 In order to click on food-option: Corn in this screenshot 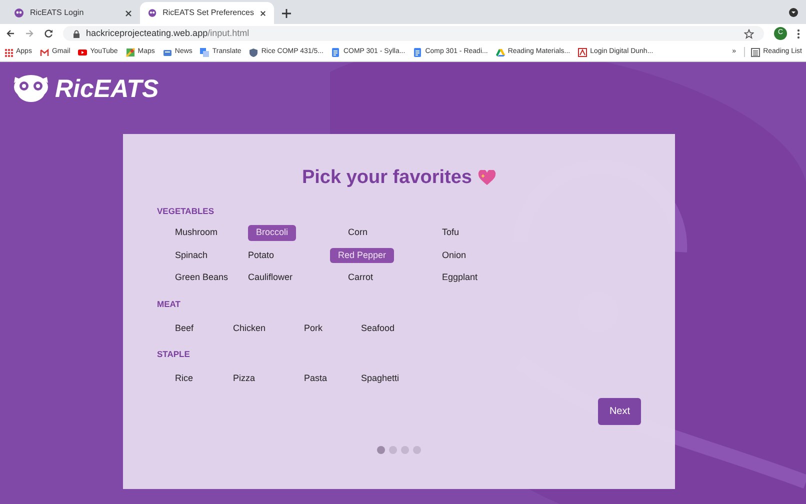, I will do `click(358, 233)`.